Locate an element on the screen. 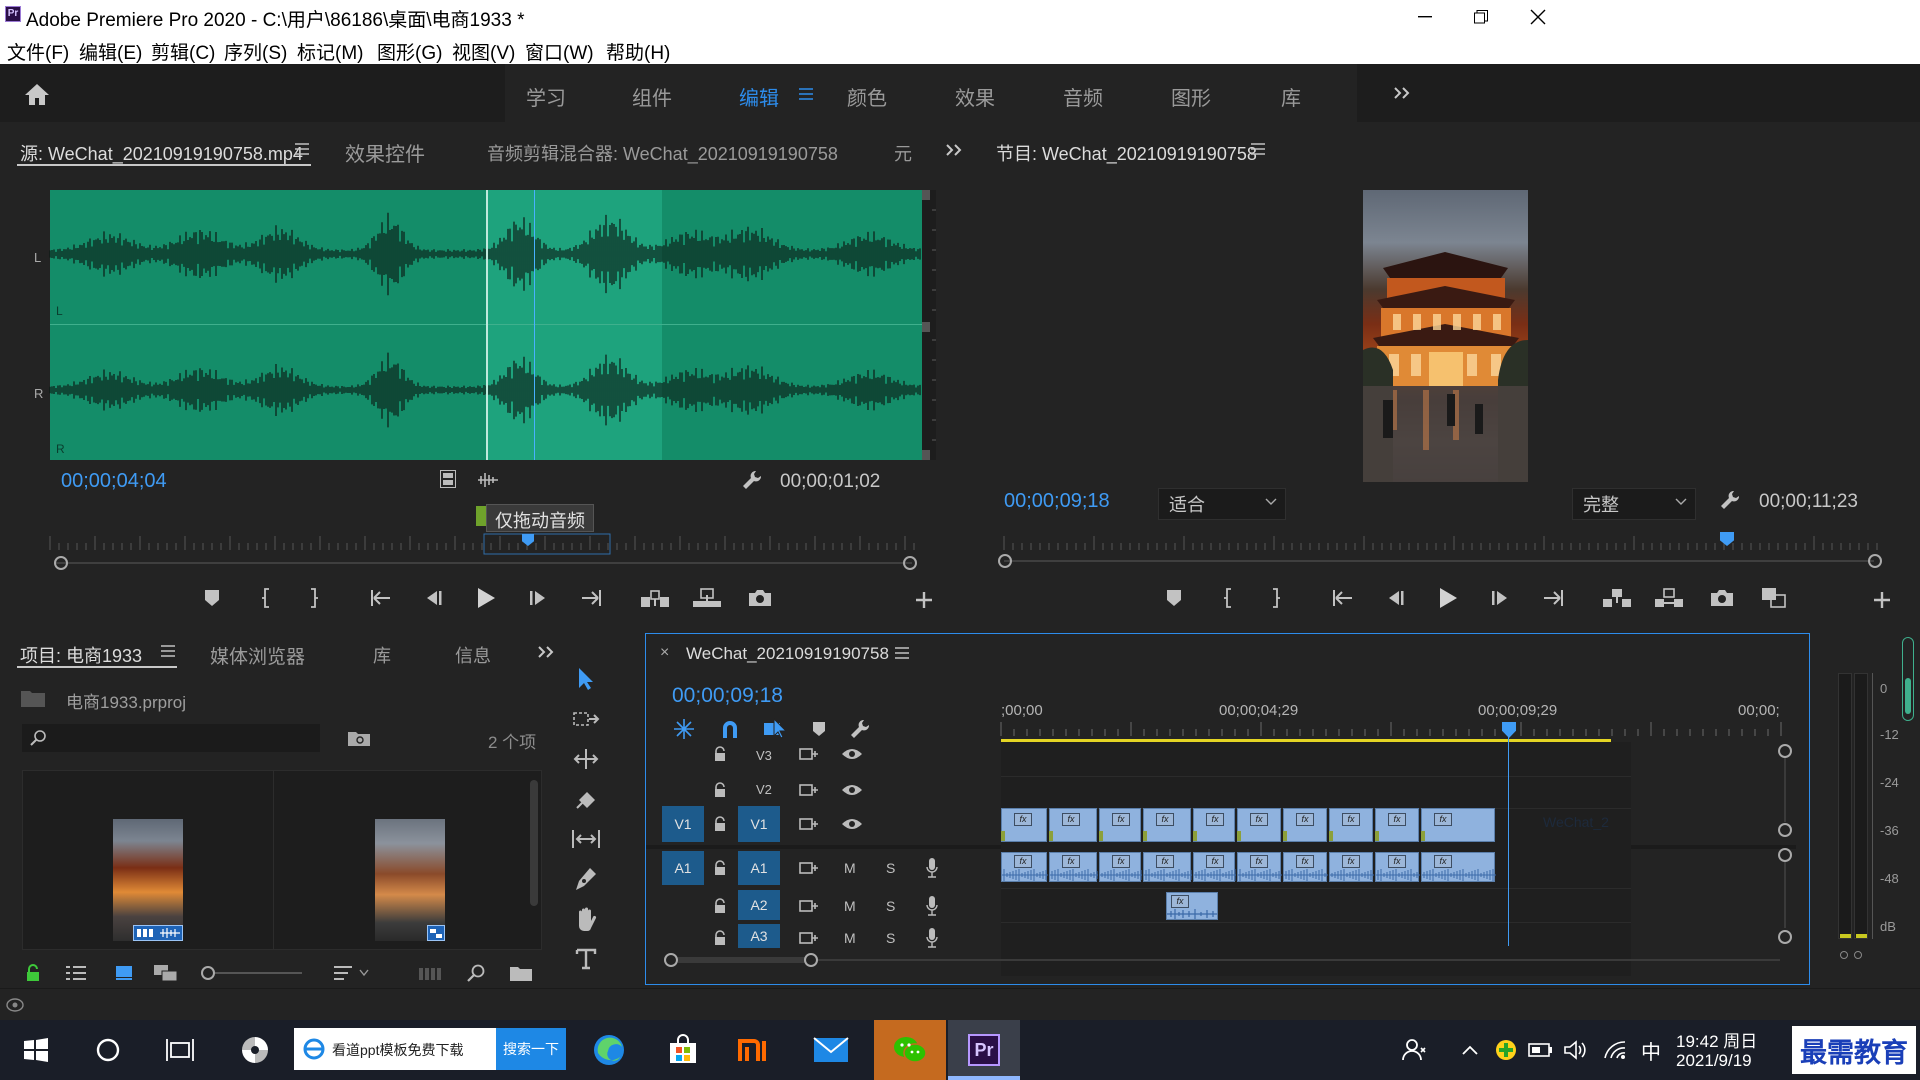 The image size is (1920, 1080). source-go-to-in-icon is located at coordinates (381, 598).